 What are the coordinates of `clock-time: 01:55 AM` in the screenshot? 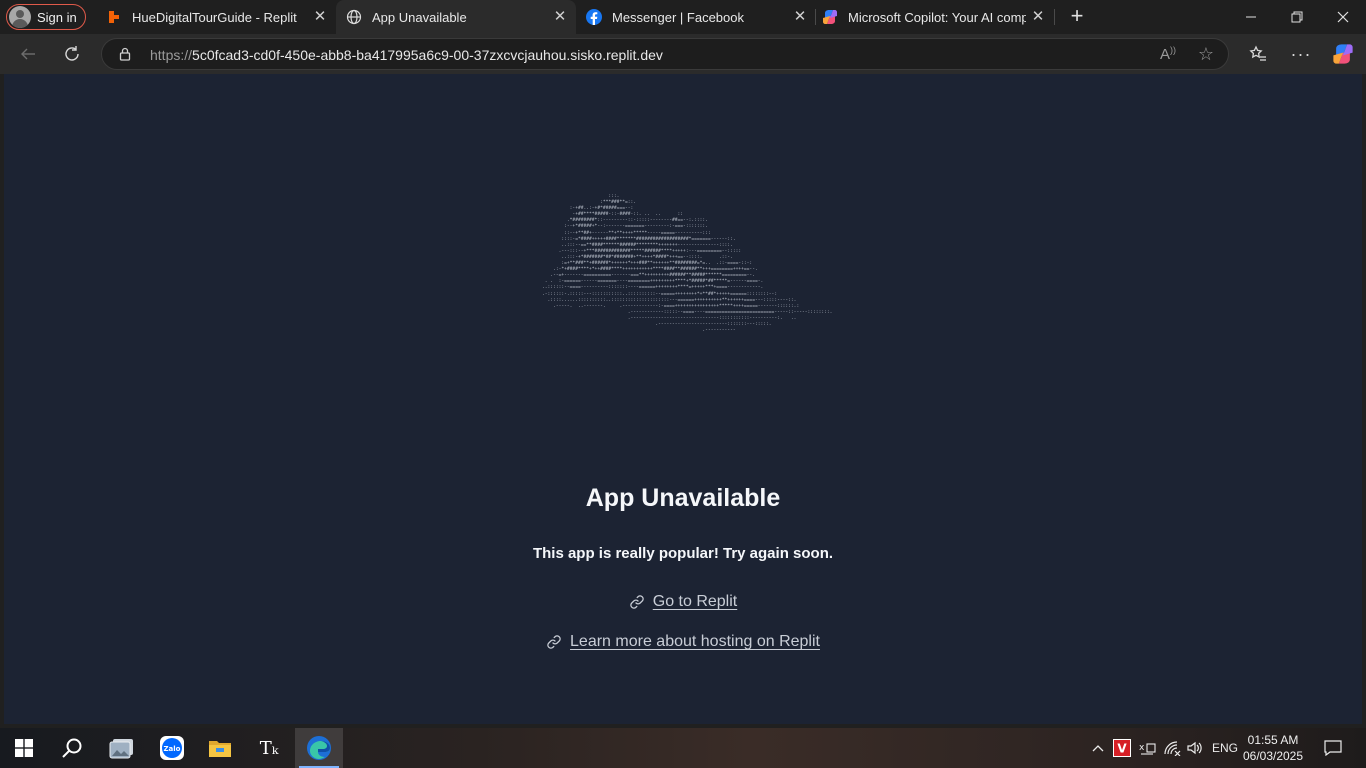 It's located at (1273, 740).